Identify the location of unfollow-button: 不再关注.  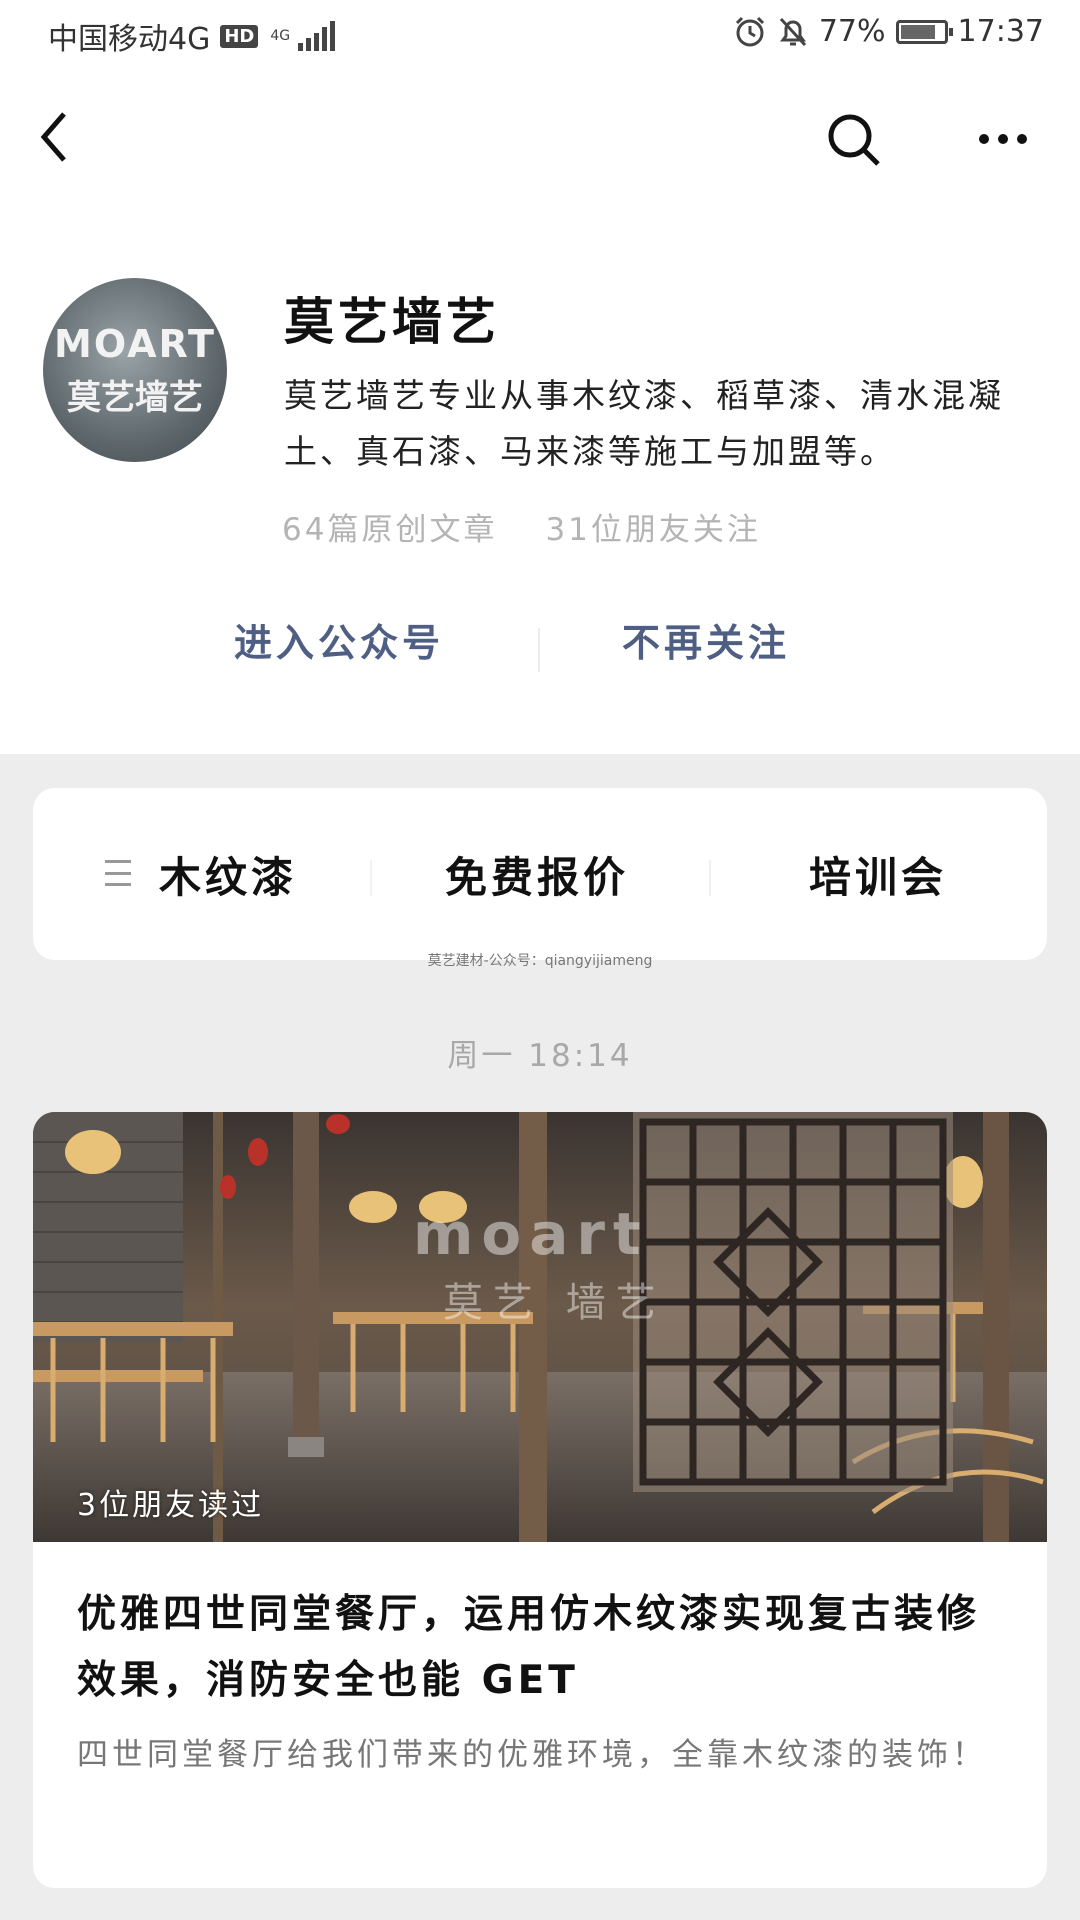
(706, 639).